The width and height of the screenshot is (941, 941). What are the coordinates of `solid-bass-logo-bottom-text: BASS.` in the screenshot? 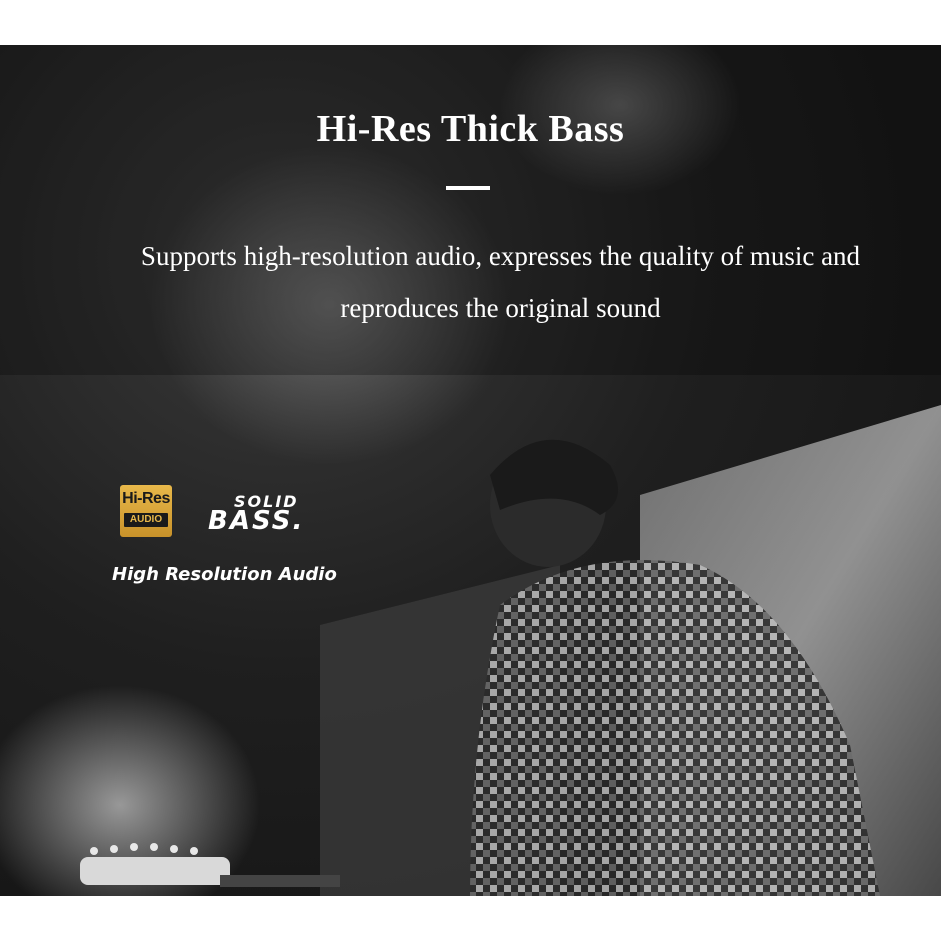 It's located at (256, 521).